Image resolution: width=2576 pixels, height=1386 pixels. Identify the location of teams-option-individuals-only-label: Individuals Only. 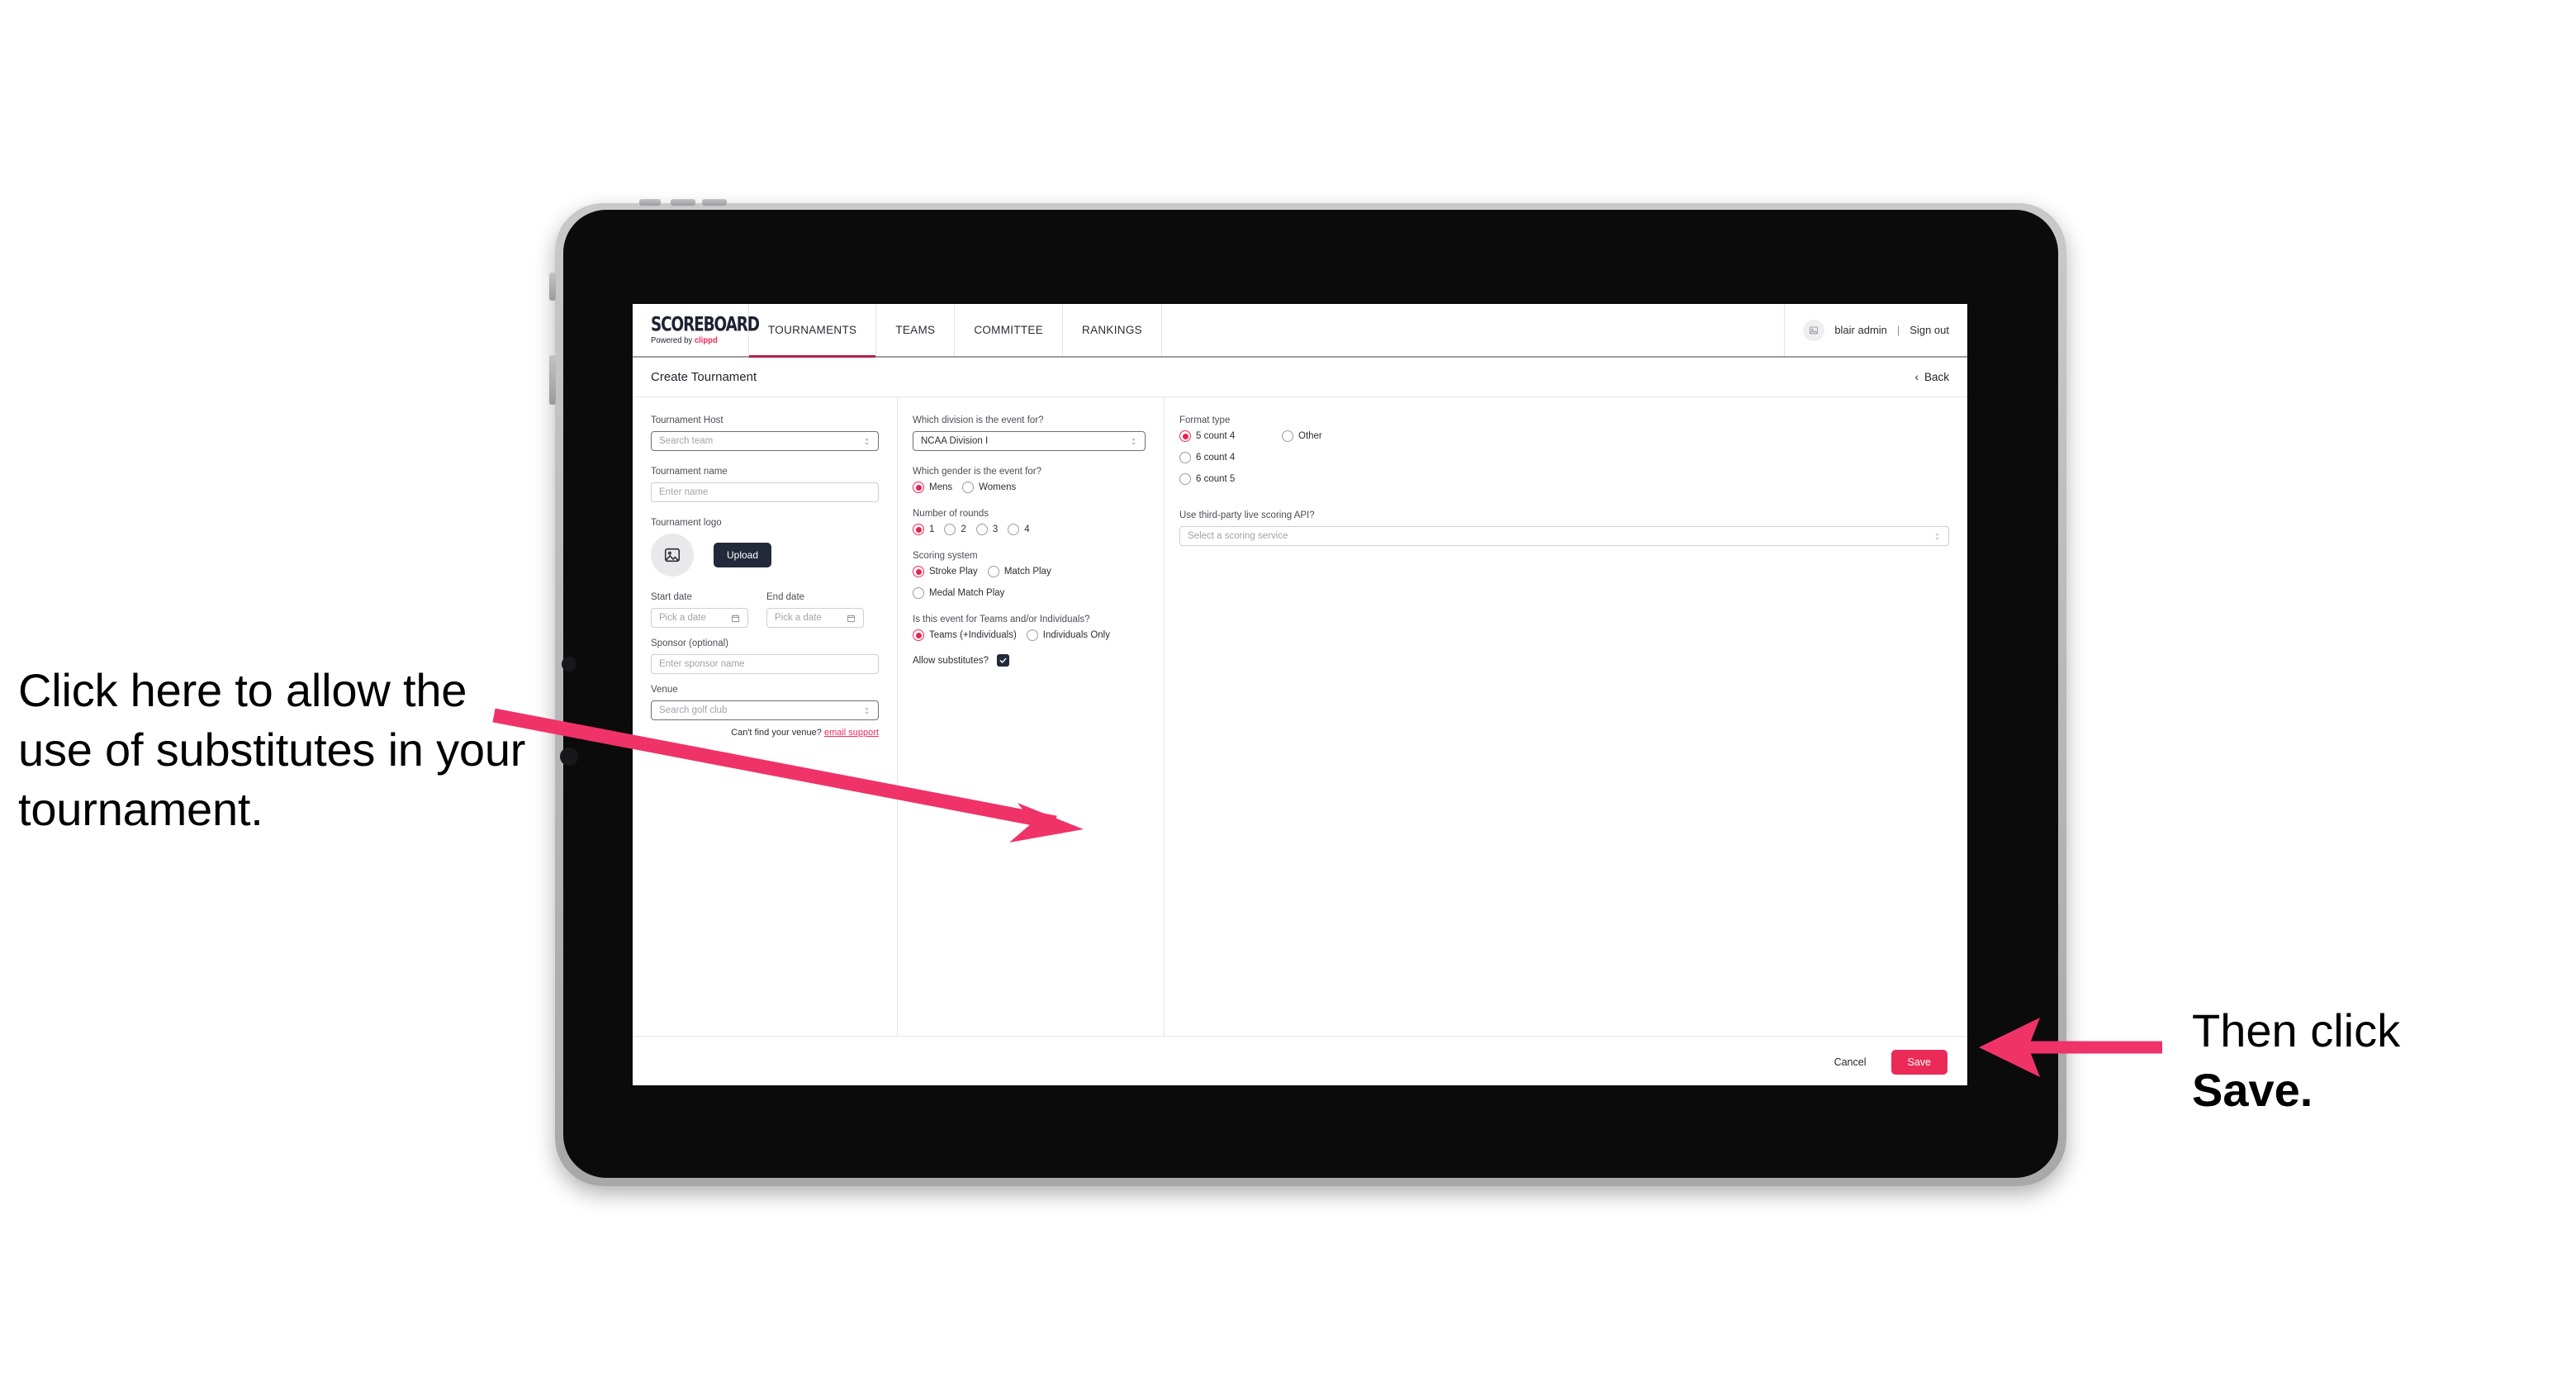
(1076, 635).